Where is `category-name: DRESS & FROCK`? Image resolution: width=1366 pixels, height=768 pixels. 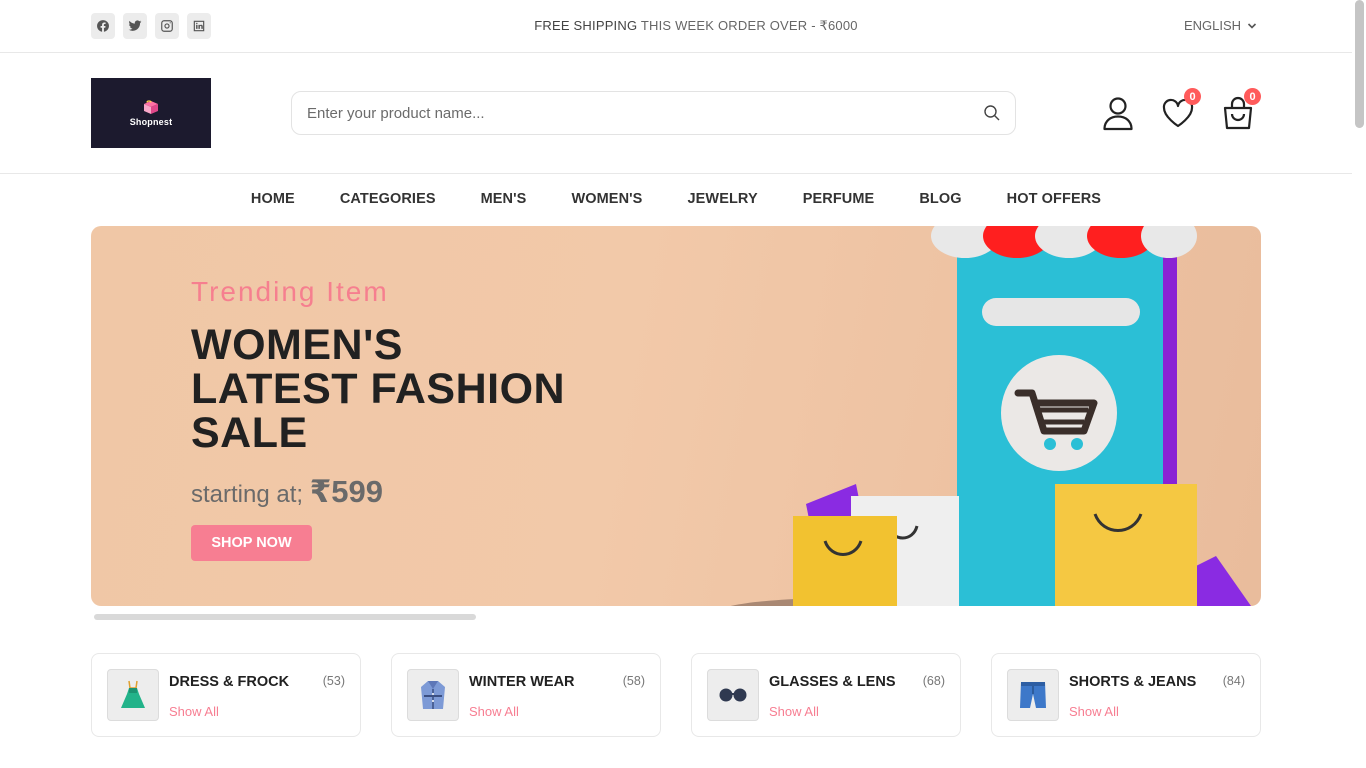
category-name: DRESS & FROCK is located at coordinates (229, 682).